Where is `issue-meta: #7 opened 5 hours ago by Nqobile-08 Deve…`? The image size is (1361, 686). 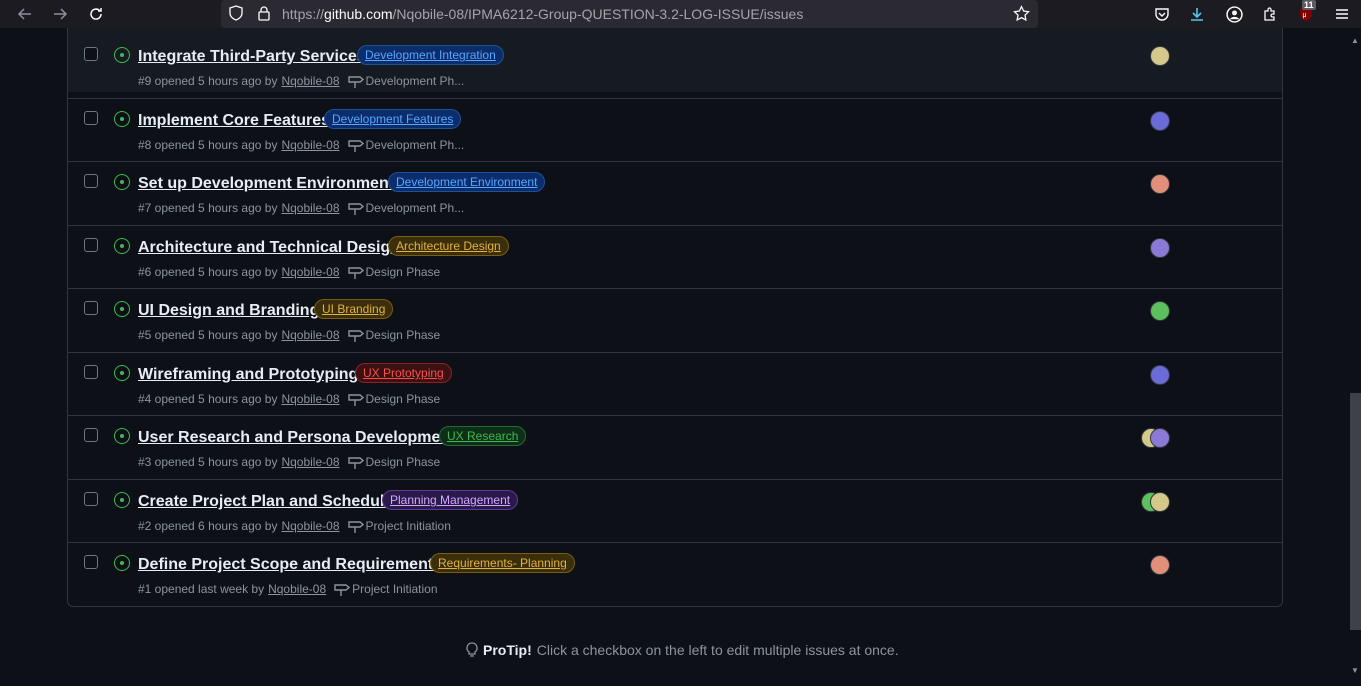
issue-meta: #7 opened 5 hours ago by Nqobile-08 Deve… is located at coordinates (301, 208).